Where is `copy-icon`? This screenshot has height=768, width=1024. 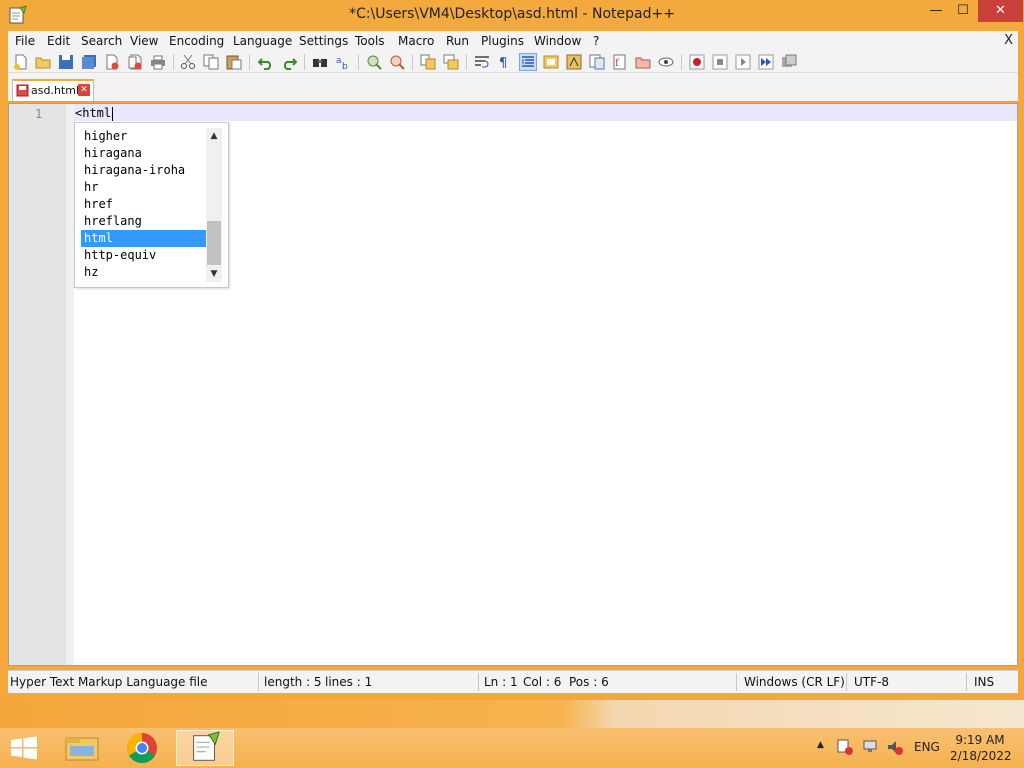
copy-icon is located at coordinates (211, 62).